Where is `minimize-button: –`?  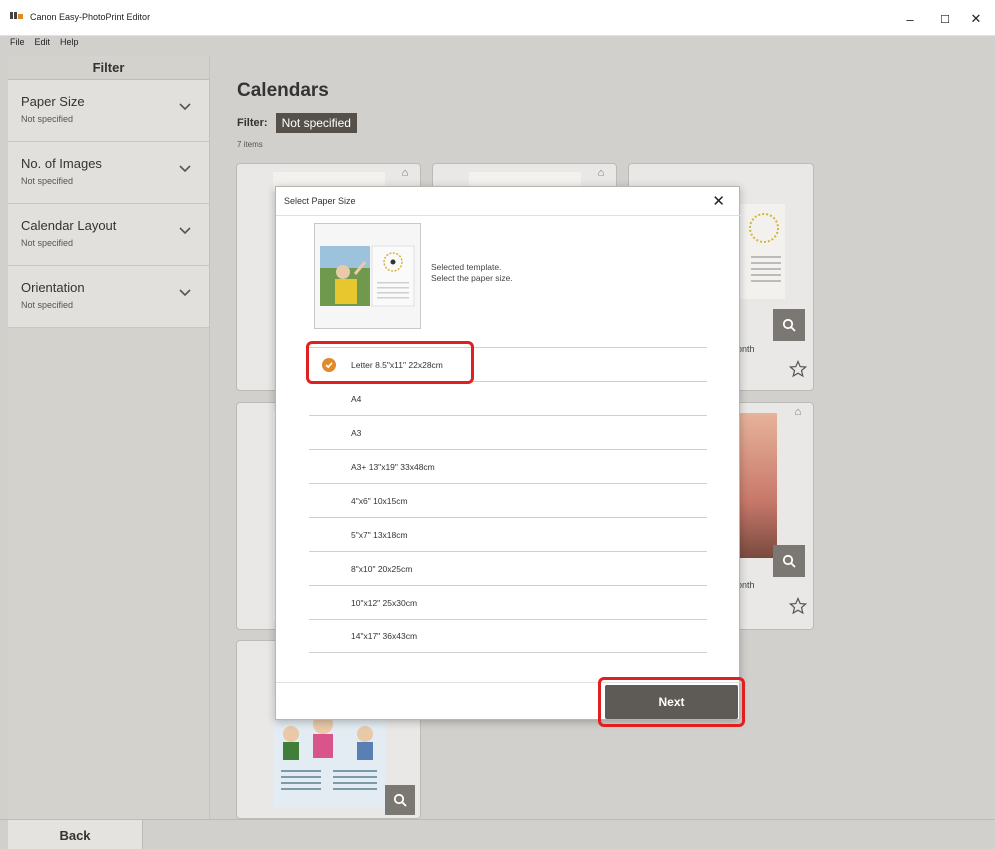
minimize-button: – is located at coordinates (910, 19).